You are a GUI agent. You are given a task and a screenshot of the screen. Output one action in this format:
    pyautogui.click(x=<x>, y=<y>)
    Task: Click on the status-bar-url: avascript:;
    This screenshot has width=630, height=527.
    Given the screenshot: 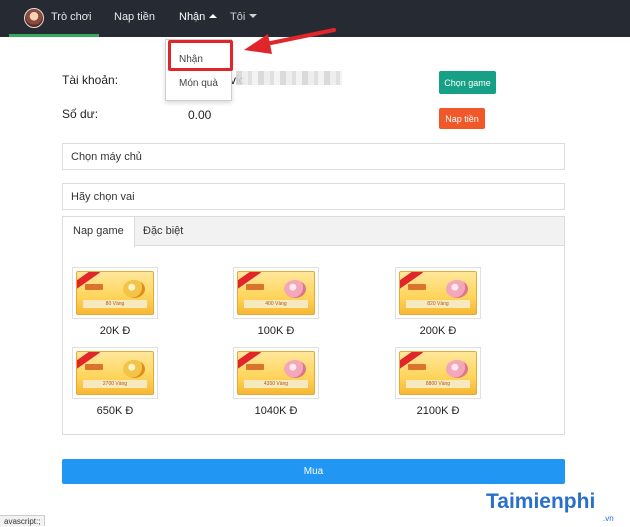 What is the action you would take?
    pyautogui.click(x=23, y=520)
    